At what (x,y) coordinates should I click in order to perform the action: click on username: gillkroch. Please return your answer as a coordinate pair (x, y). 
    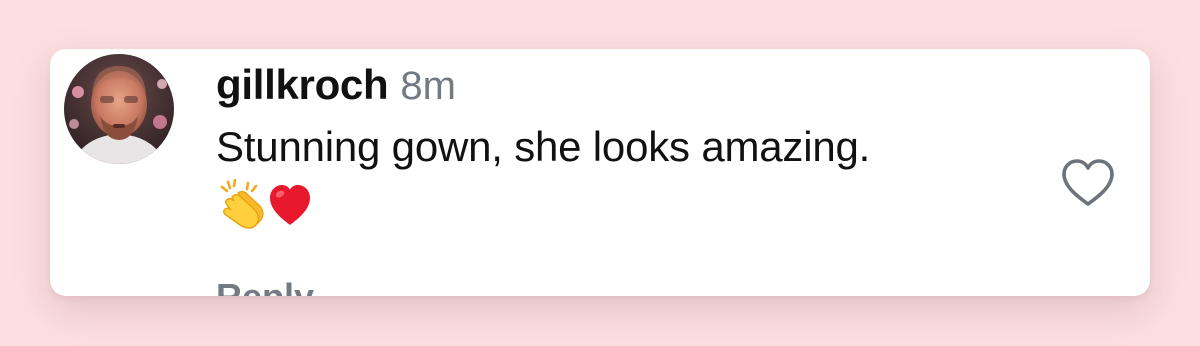
    Looking at the image, I should click on (302, 84).